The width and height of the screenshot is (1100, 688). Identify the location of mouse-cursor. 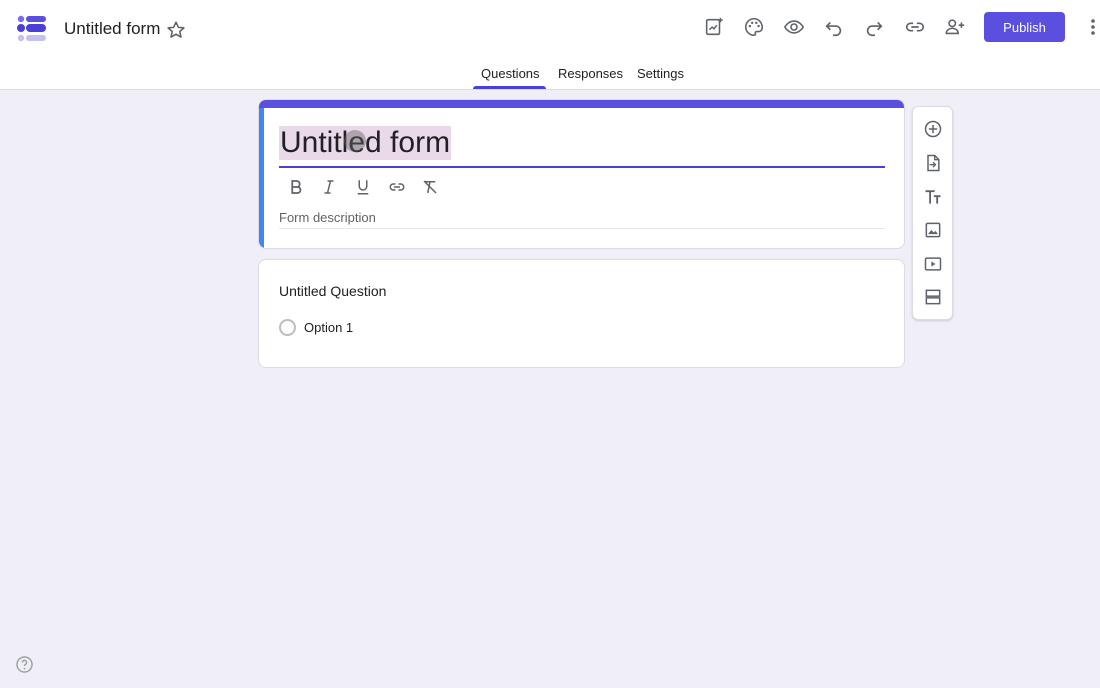
(355, 141).